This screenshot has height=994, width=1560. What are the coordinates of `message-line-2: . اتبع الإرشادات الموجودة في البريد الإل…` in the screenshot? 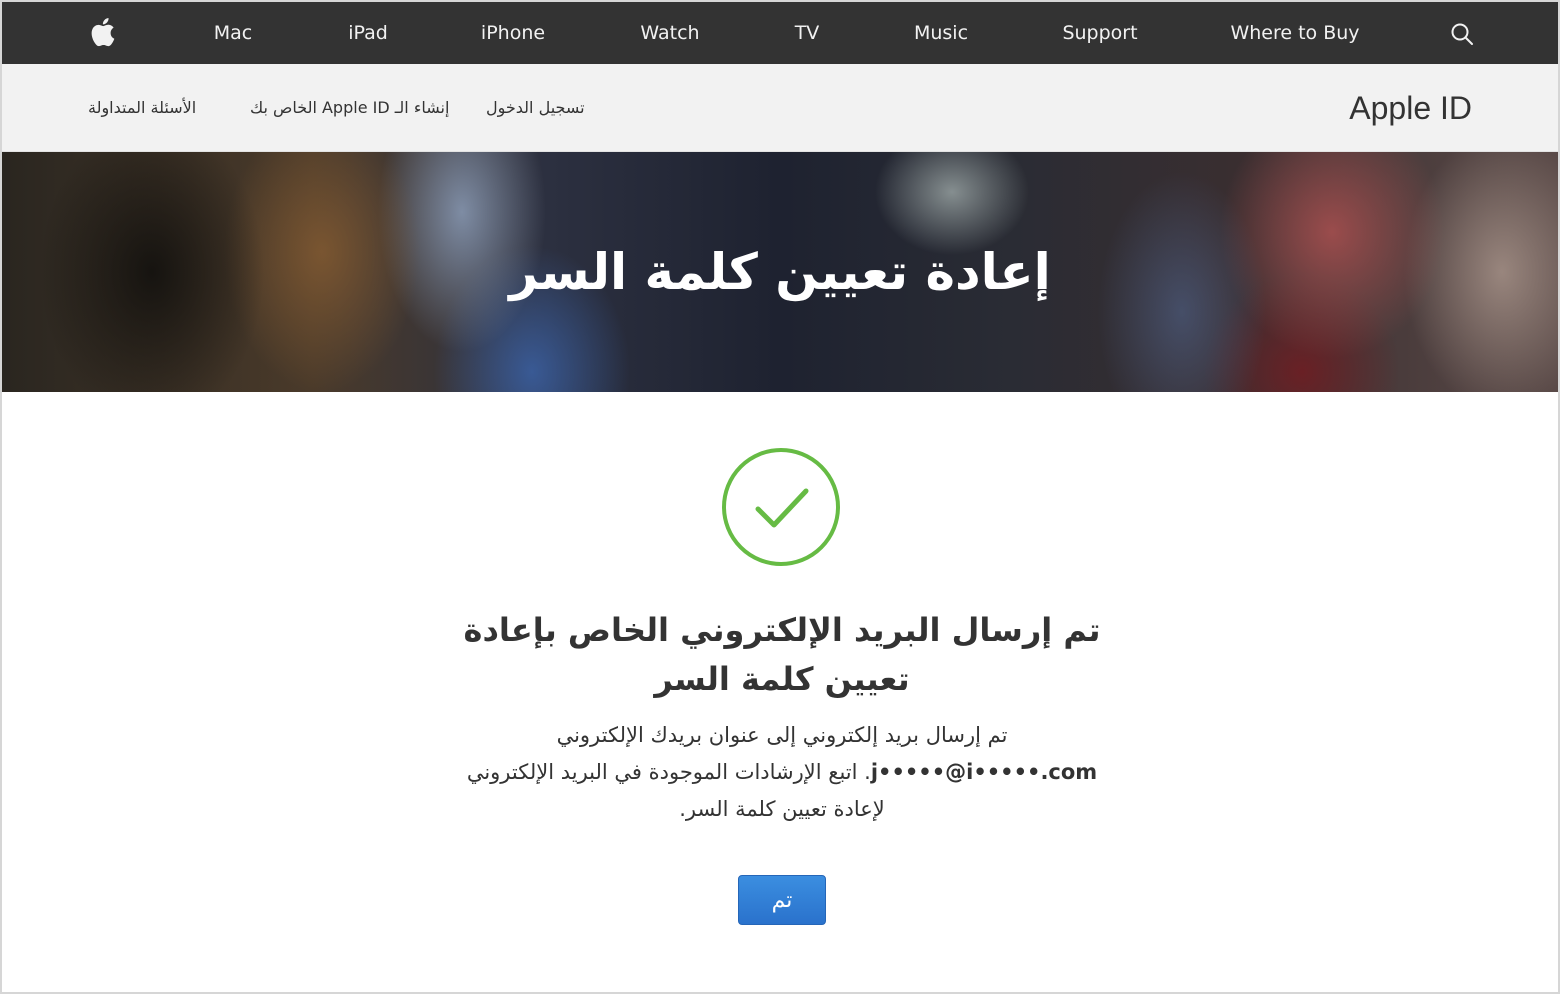 It's located at (668, 772).